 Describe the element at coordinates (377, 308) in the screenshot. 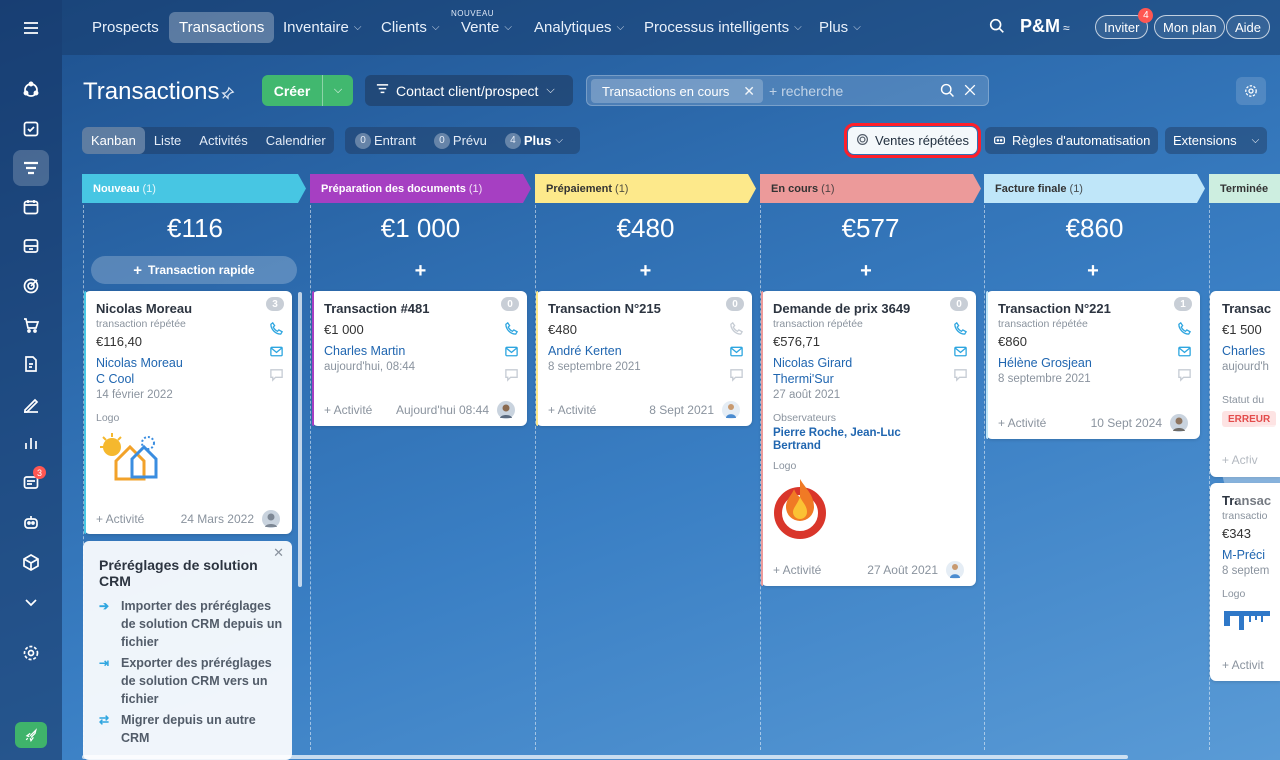

I see `card-title: Transaction #481` at that location.